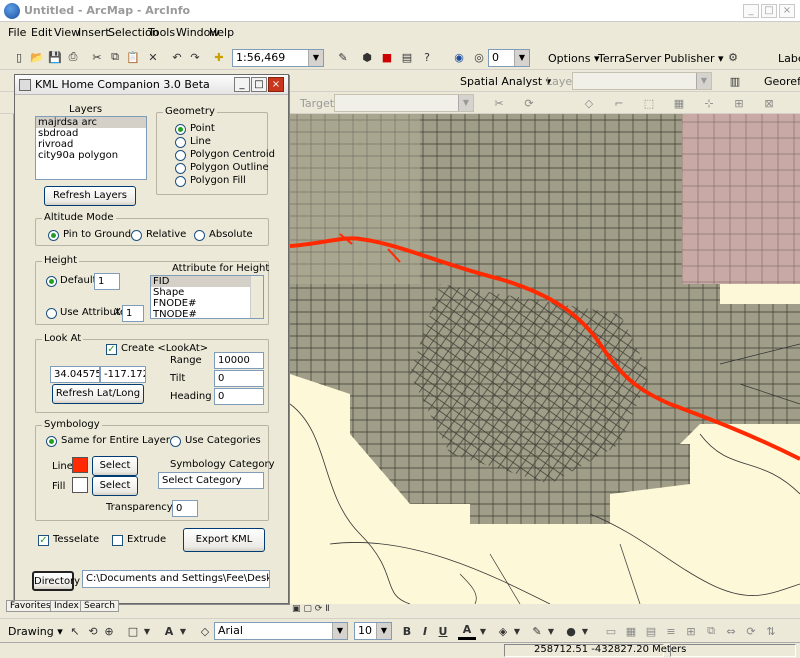 The height and width of the screenshot is (658, 800). What do you see at coordinates (207, 292) in the screenshot?
I see `list-item: Shape` at bounding box center [207, 292].